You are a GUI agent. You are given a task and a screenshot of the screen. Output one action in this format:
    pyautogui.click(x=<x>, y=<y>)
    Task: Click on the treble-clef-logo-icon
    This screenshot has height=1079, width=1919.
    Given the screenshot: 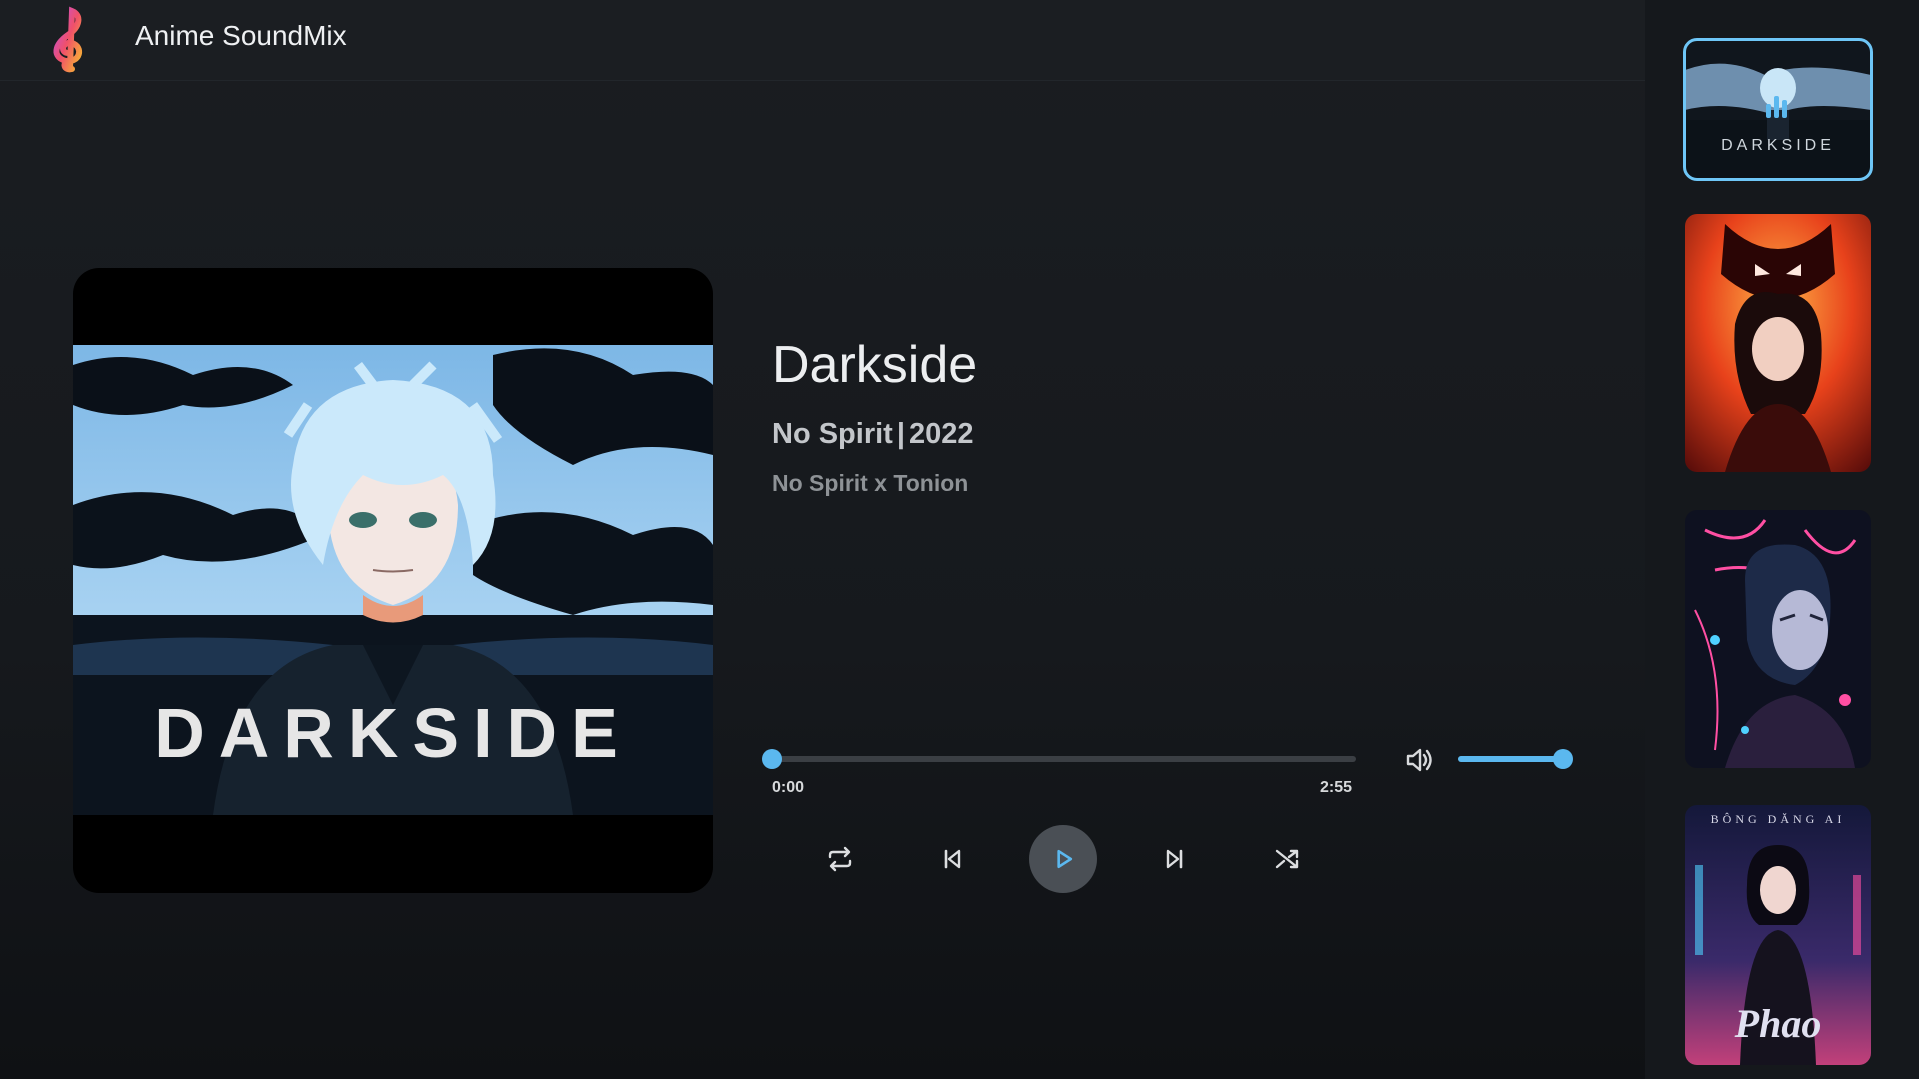 What is the action you would take?
    pyautogui.click(x=70, y=41)
    